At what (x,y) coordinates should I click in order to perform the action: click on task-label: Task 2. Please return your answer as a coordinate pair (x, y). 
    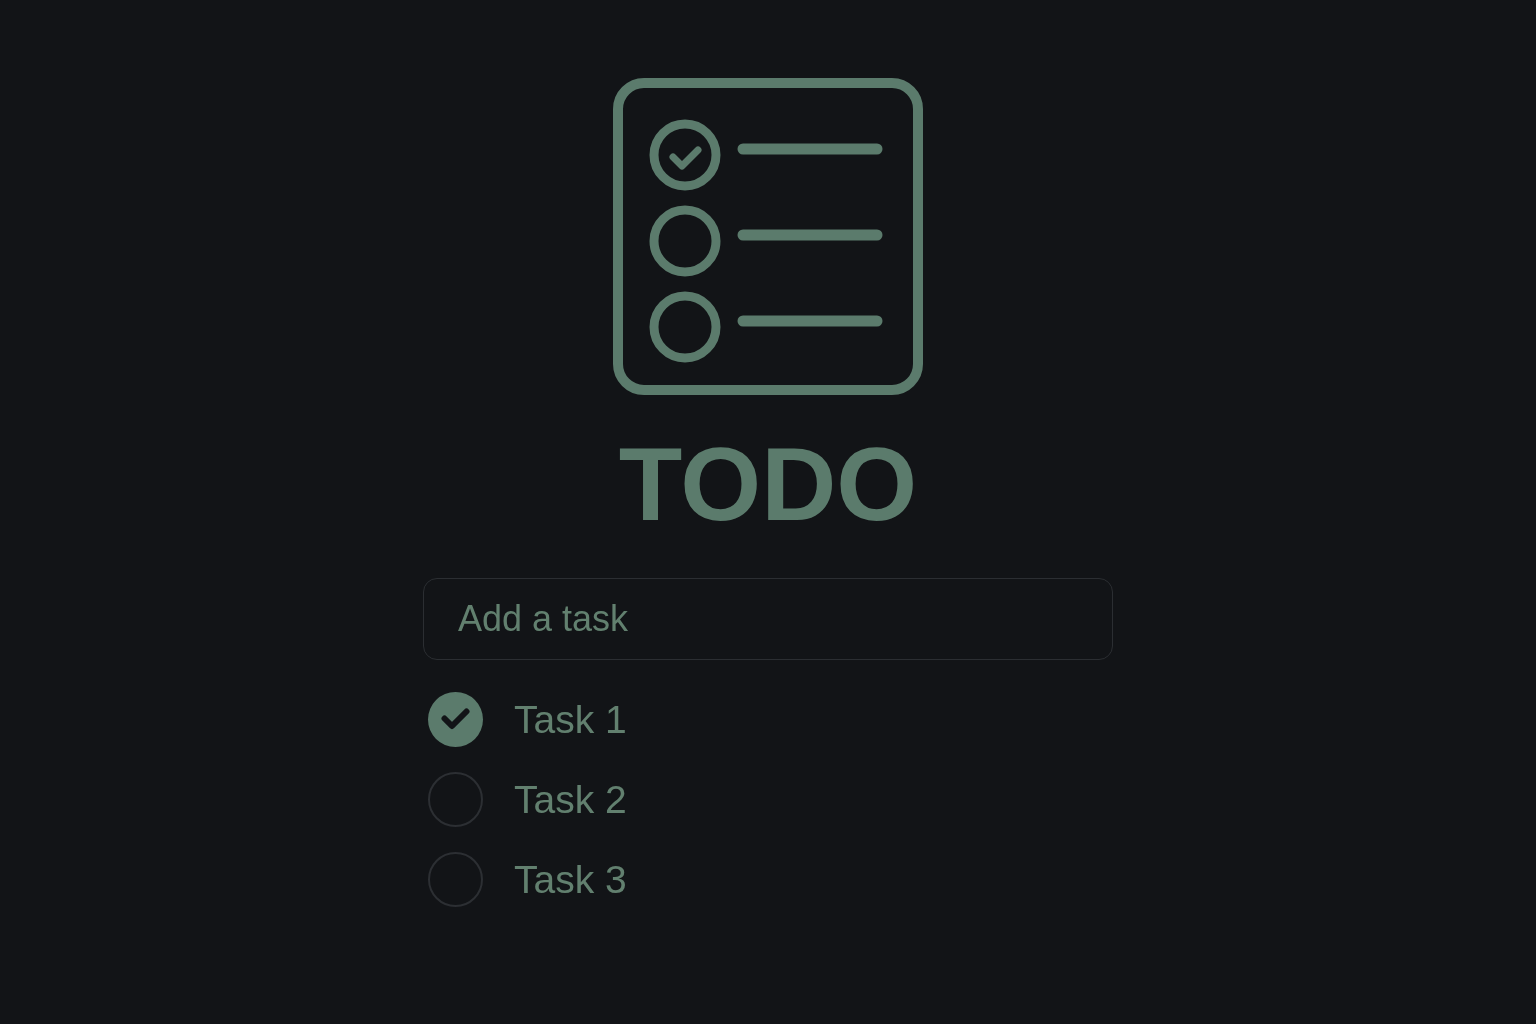
    Looking at the image, I should click on (570, 799).